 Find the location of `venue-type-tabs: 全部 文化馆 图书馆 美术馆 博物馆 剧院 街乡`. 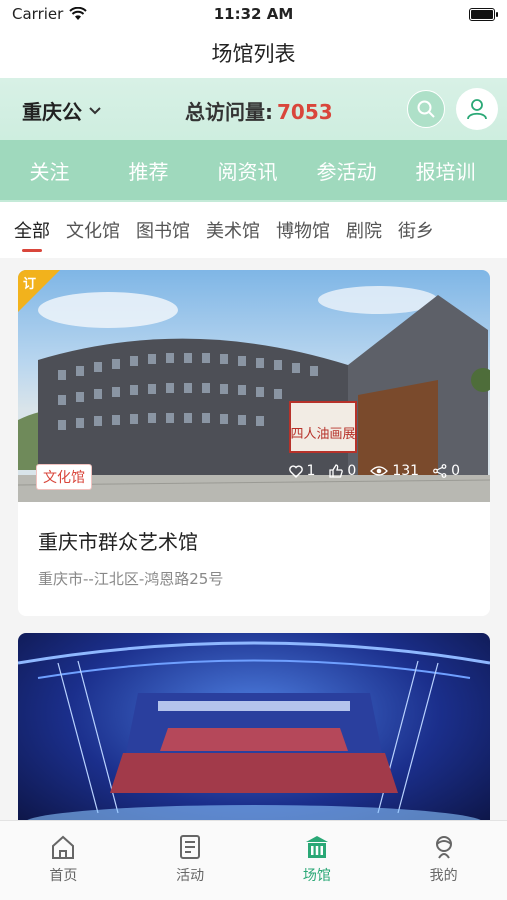

venue-type-tabs: 全部 文化馆 图书馆 美术馆 博物馆 剧院 街乡 is located at coordinates (253, 230).